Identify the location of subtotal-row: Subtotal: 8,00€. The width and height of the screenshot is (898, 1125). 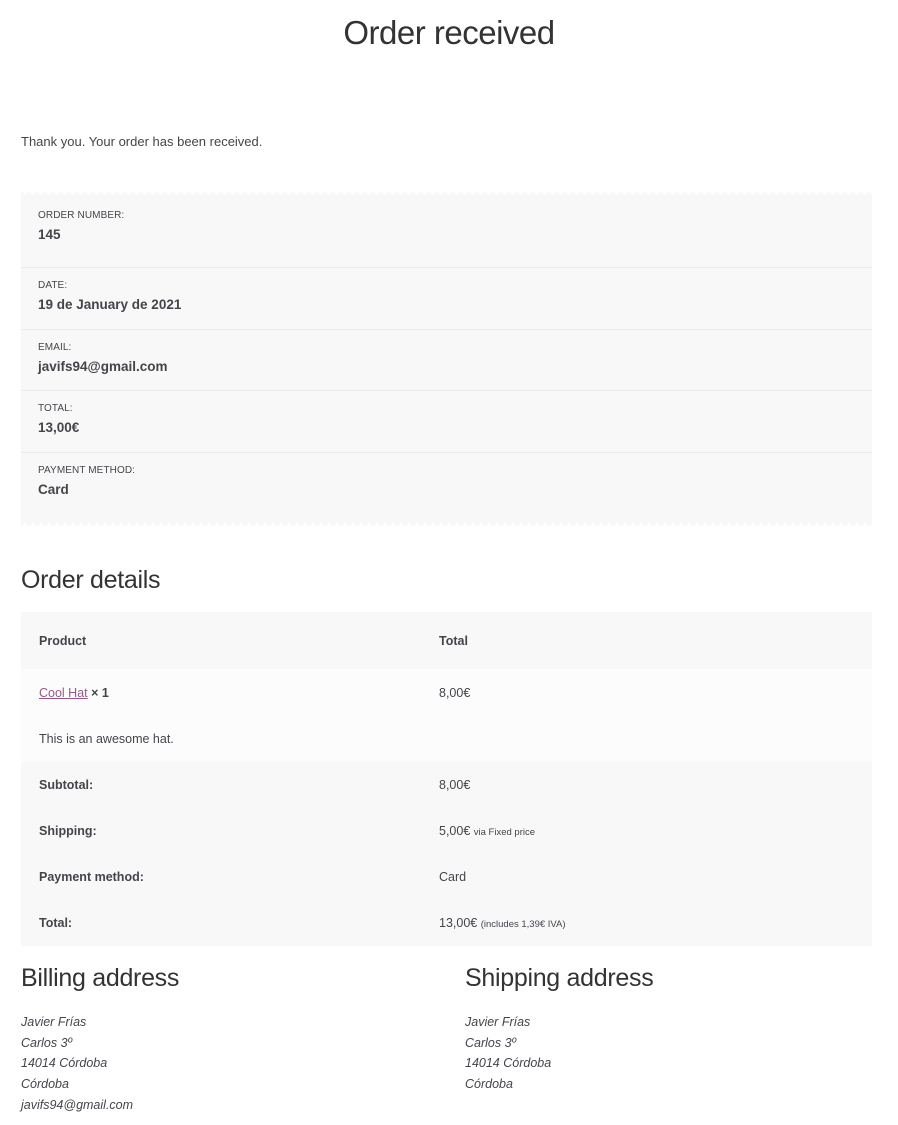
(446, 785).